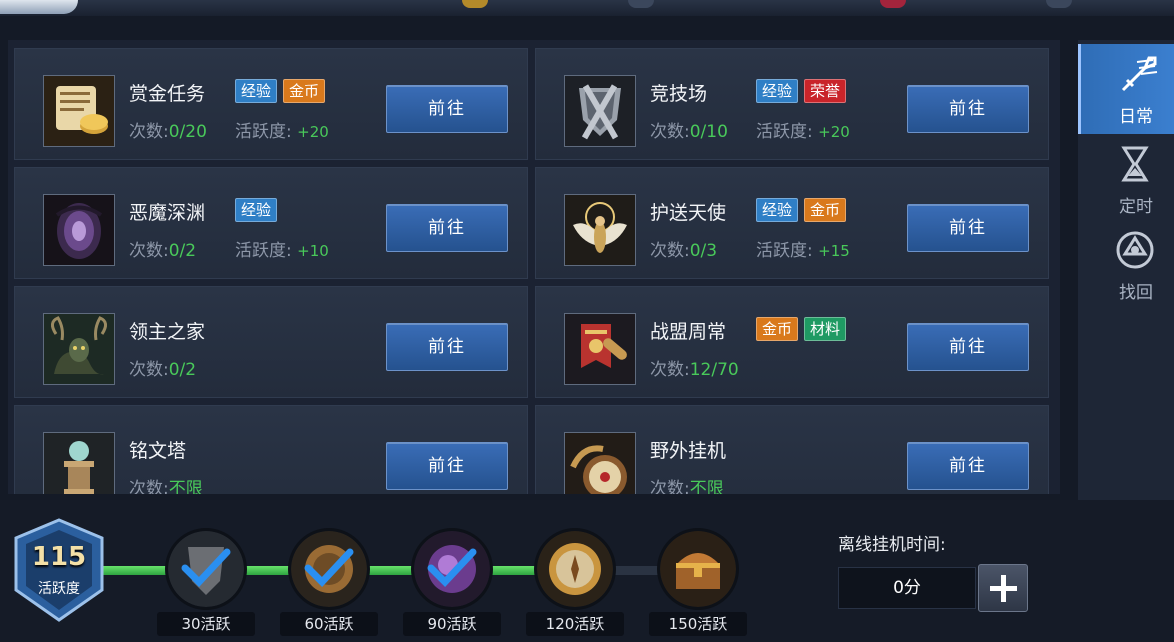  Describe the element at coordinates (792, 223) in the screenshot. I see `task-card: 护送天使 经验 金币 次数:0/3 活跃度: +15 前往` at that location.